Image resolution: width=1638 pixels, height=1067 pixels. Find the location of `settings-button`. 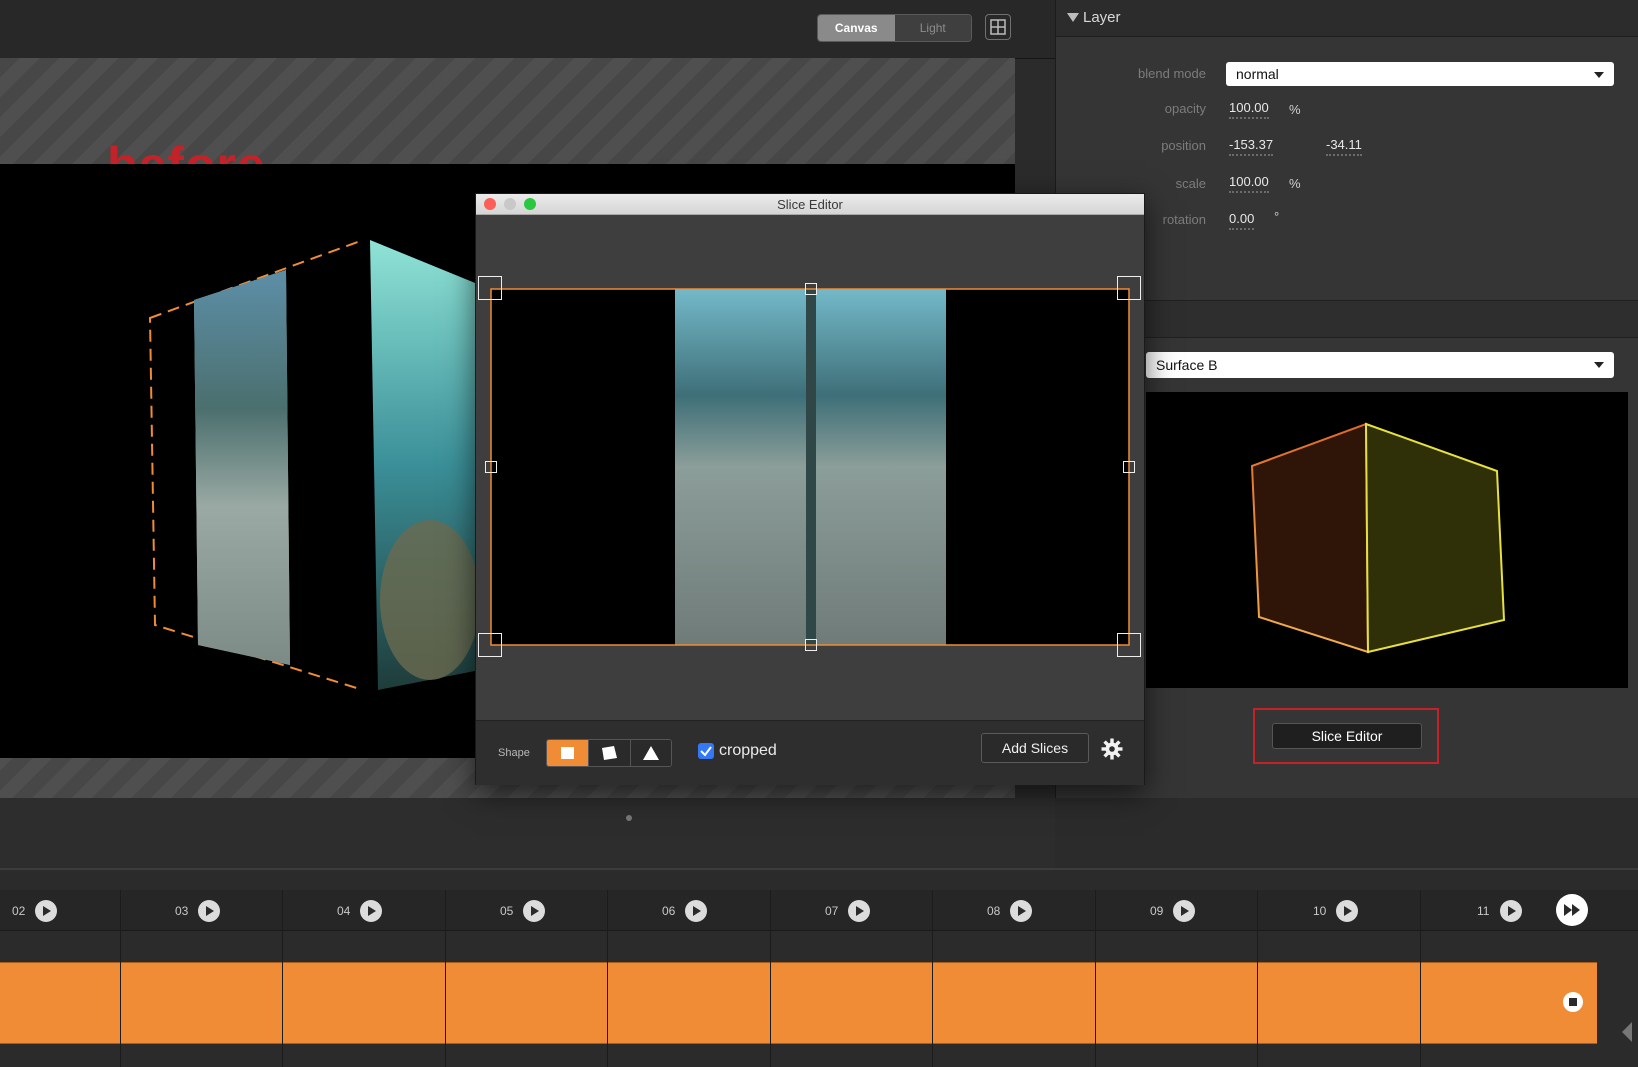

settings-button is located at coordinates (1112, 751).